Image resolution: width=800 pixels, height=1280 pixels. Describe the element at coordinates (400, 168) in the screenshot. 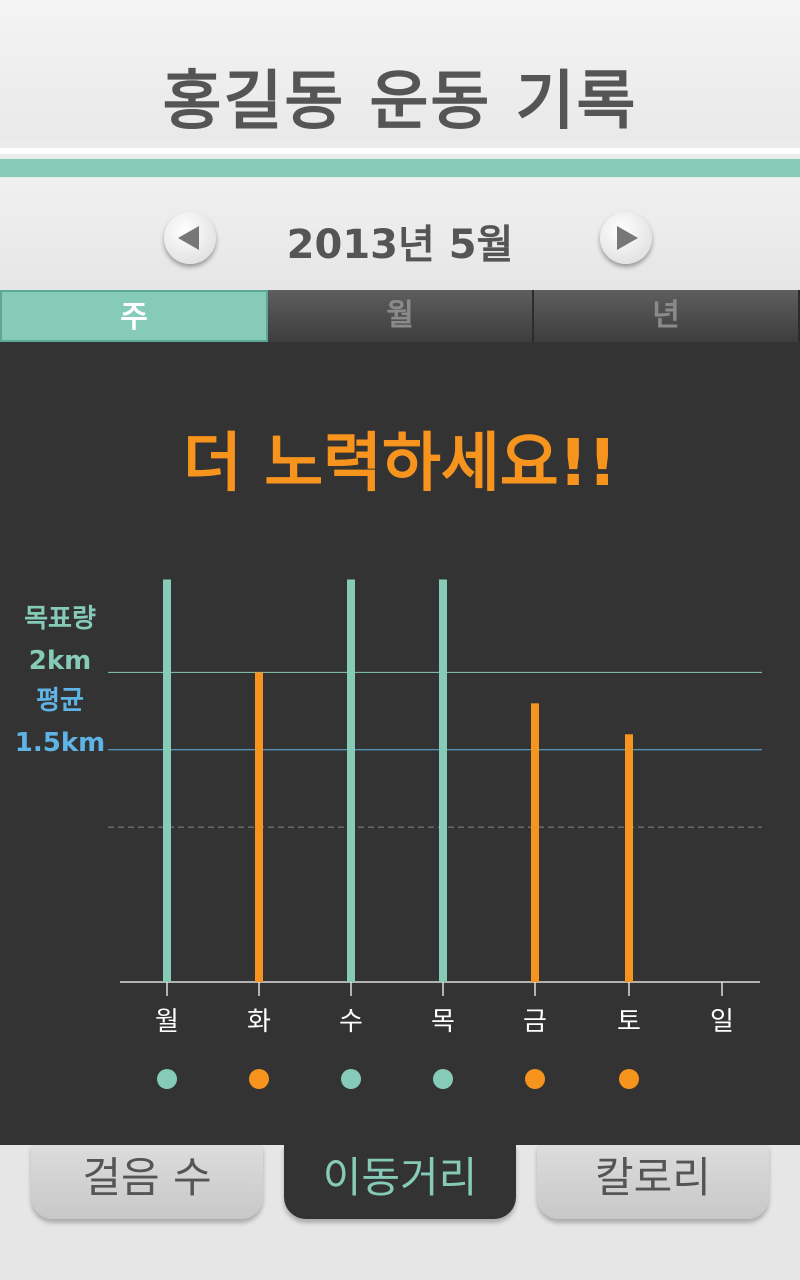

I see `accent-bar` at that location.